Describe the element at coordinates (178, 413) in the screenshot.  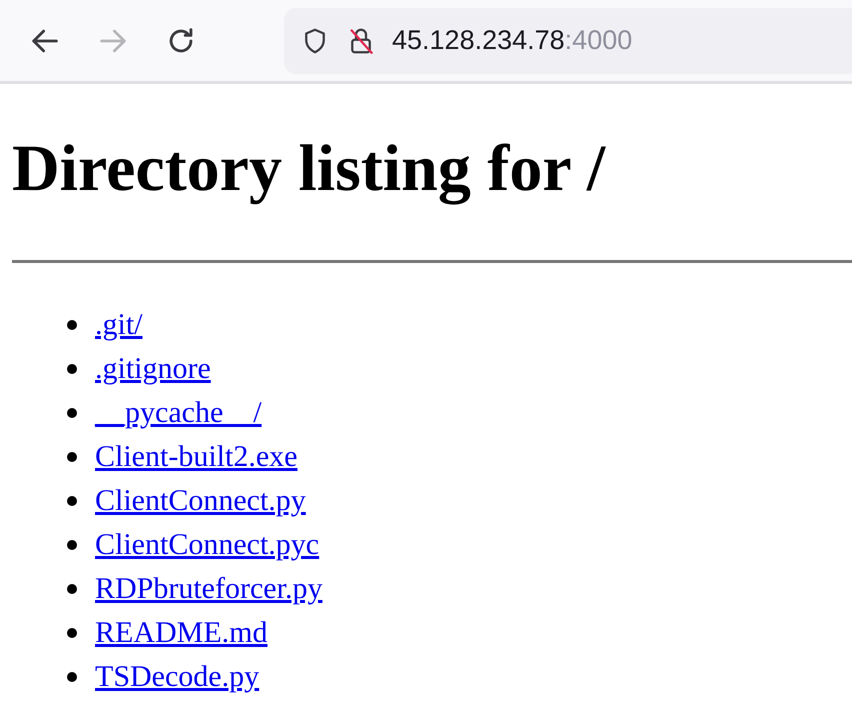
I see `file-link: __pycache__/` at that location.